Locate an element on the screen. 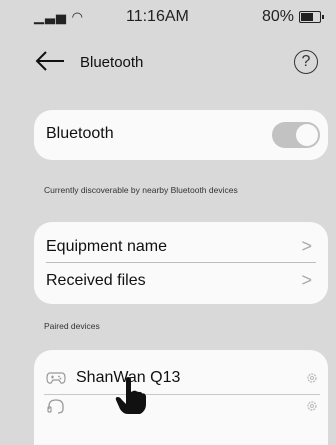 This screenshot has width=336, height=445. gamepad-icon is located at coordinates (56, 378).